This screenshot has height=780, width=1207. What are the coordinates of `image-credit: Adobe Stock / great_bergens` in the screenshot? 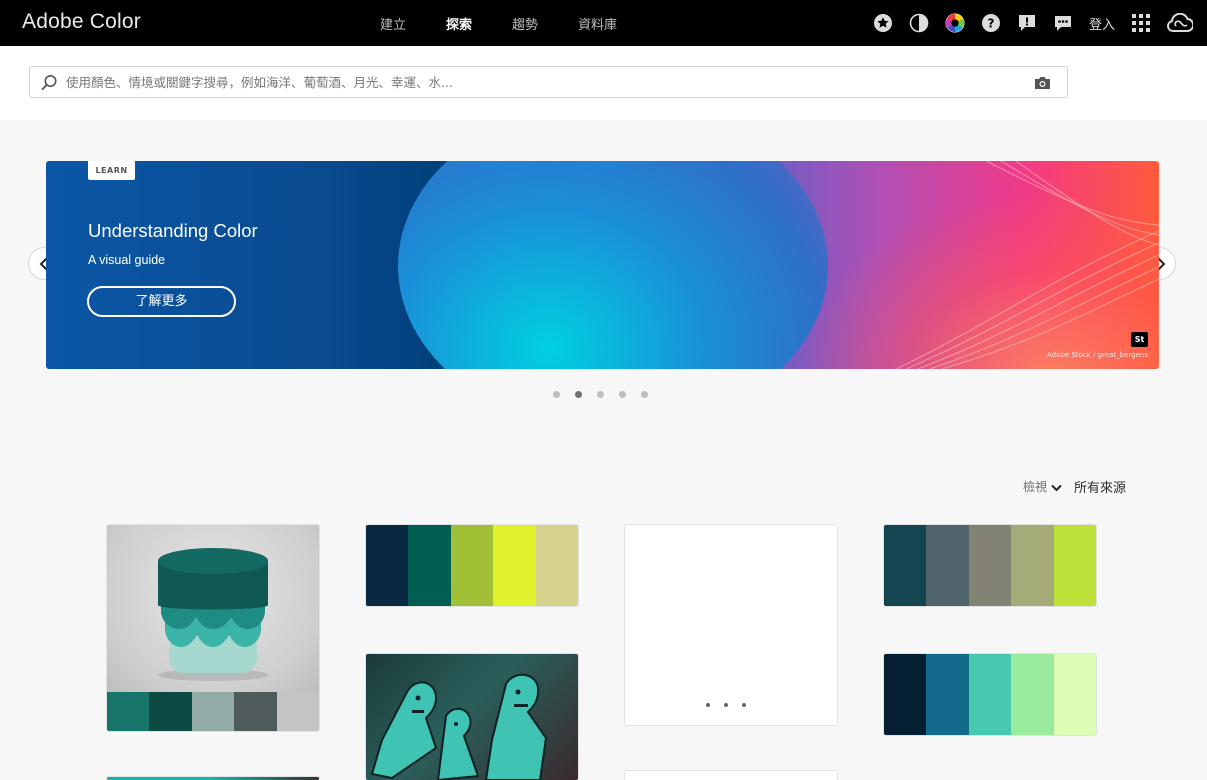 It's located at (1097, 355).